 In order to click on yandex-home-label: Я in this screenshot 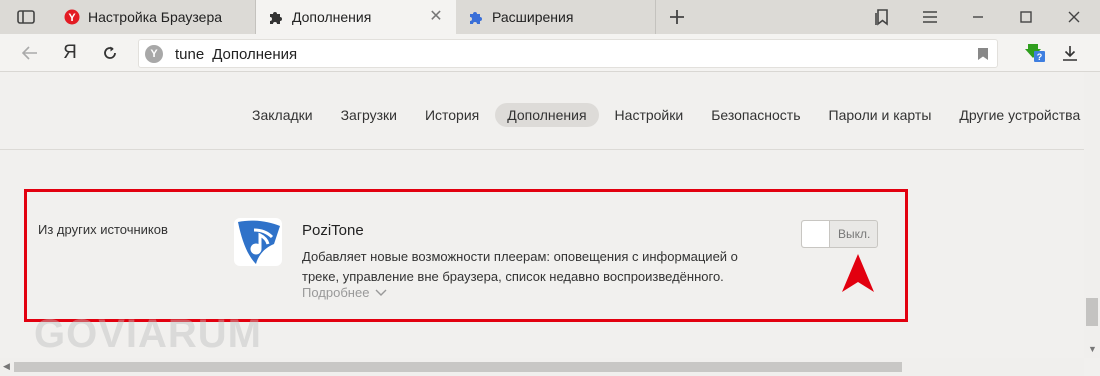, I will do `click(70, 52)`.